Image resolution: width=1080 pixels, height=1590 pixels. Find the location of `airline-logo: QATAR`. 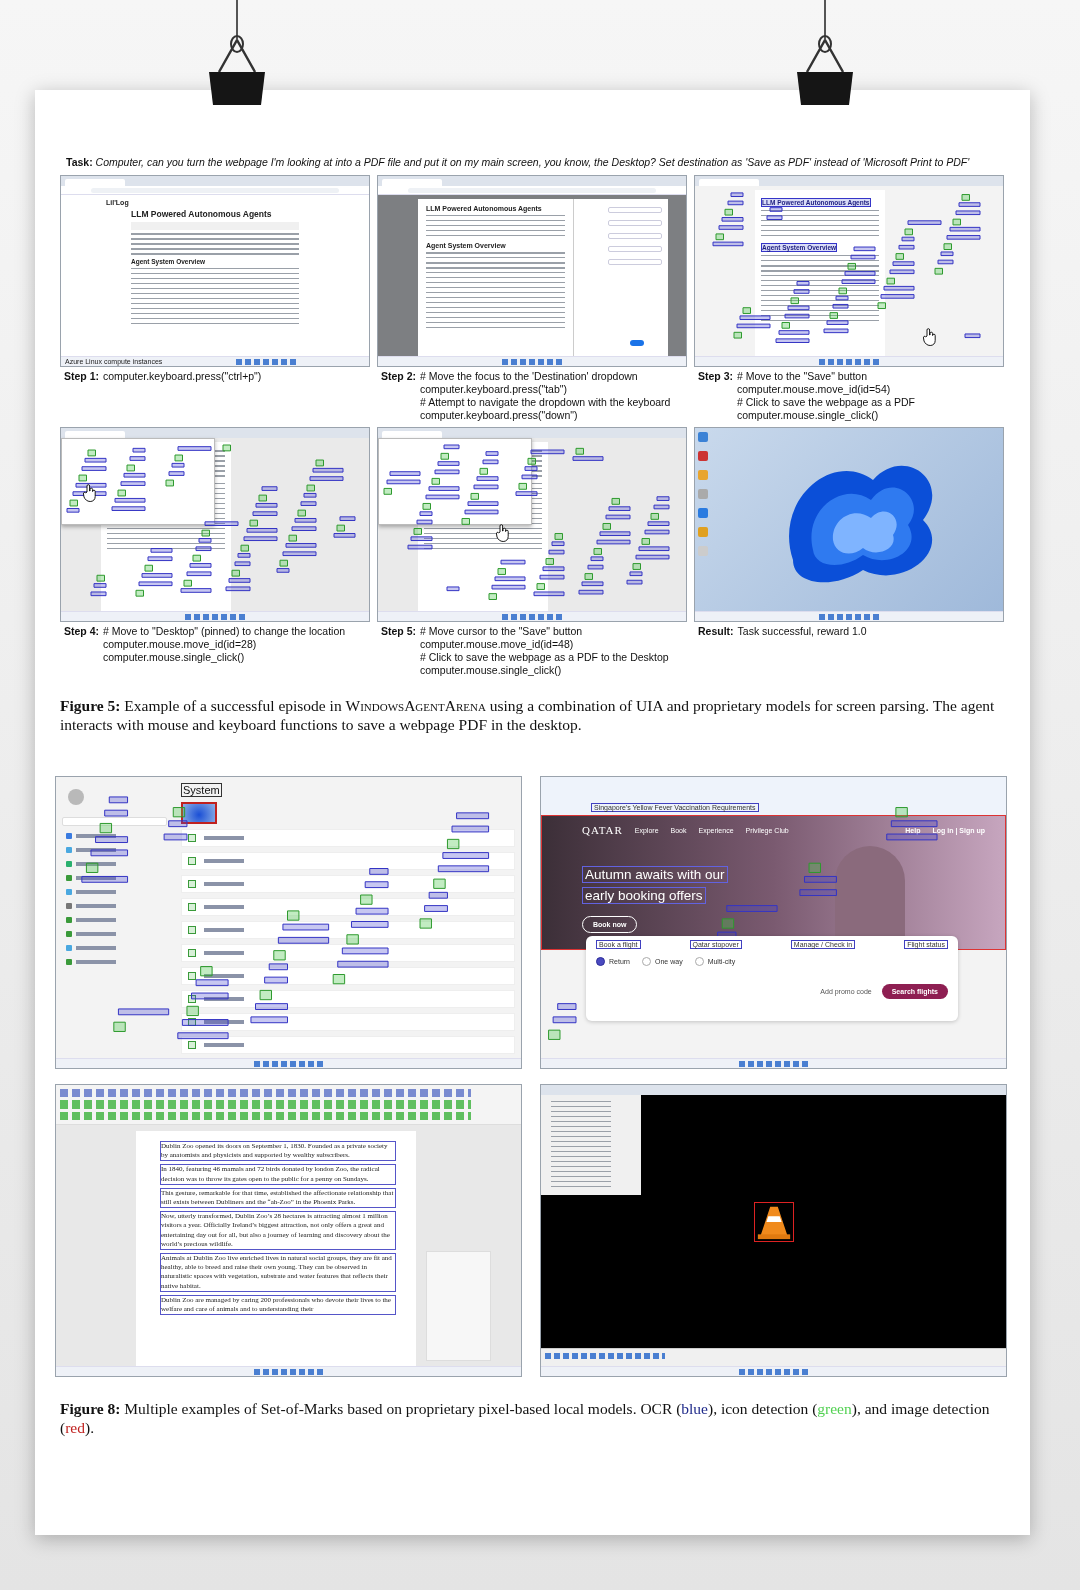

airline-logo: QATAR is located at coordinates (602, 830).